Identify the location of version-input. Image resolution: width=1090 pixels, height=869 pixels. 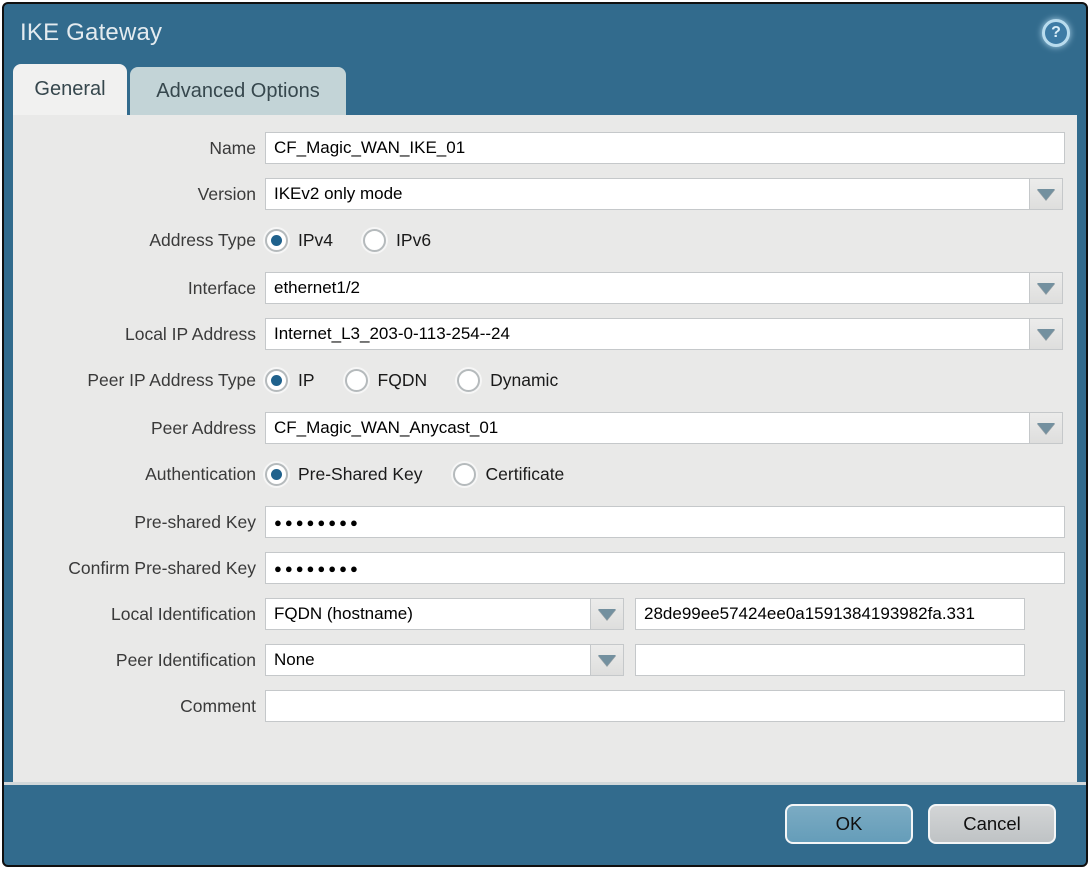
(647, 194).